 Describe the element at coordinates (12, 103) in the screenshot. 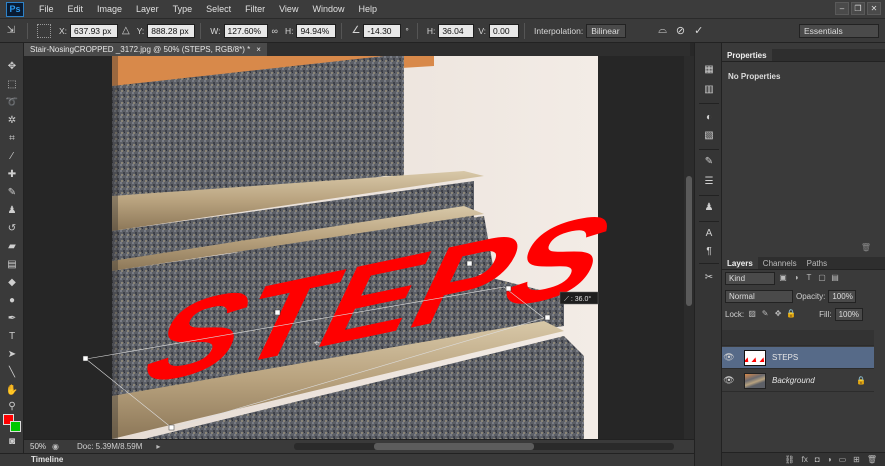

I see `lasso-tool-icon: ➰` at that location.